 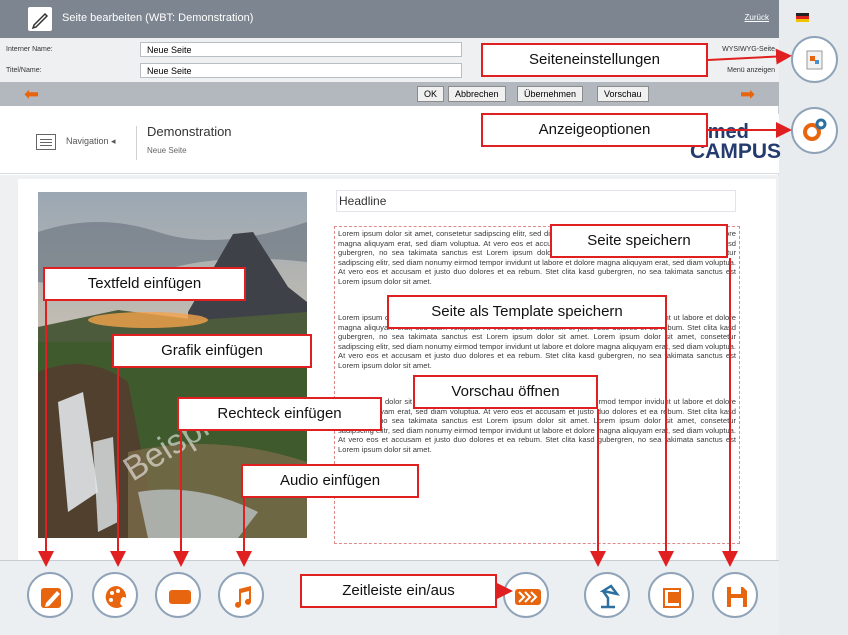 I want to click on insert-audio-button, so click(x=241, y=595).